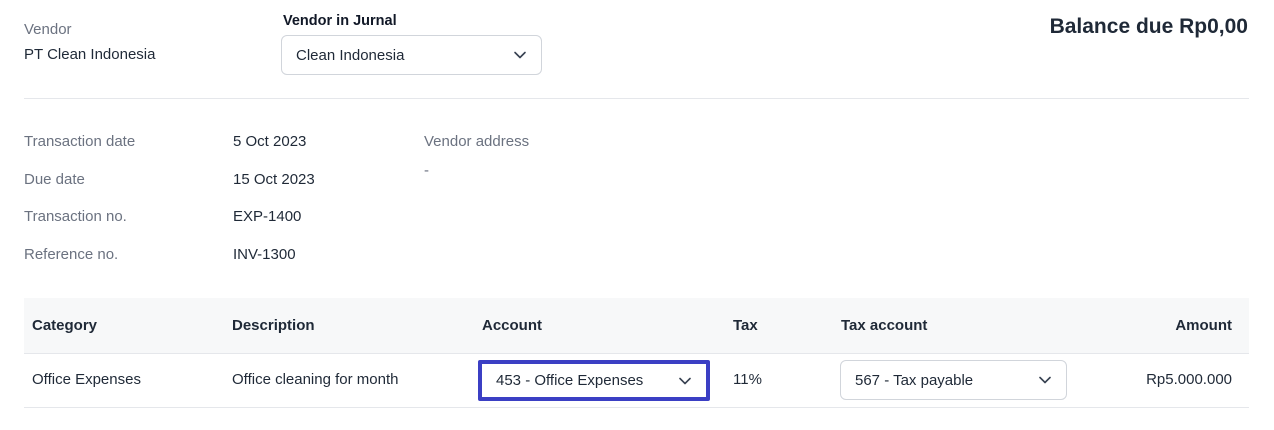 The image size is (1274, 430). Describe the element at coordinates (512, 325) in the screenshot. I see `column-header-account: Account` at that location.